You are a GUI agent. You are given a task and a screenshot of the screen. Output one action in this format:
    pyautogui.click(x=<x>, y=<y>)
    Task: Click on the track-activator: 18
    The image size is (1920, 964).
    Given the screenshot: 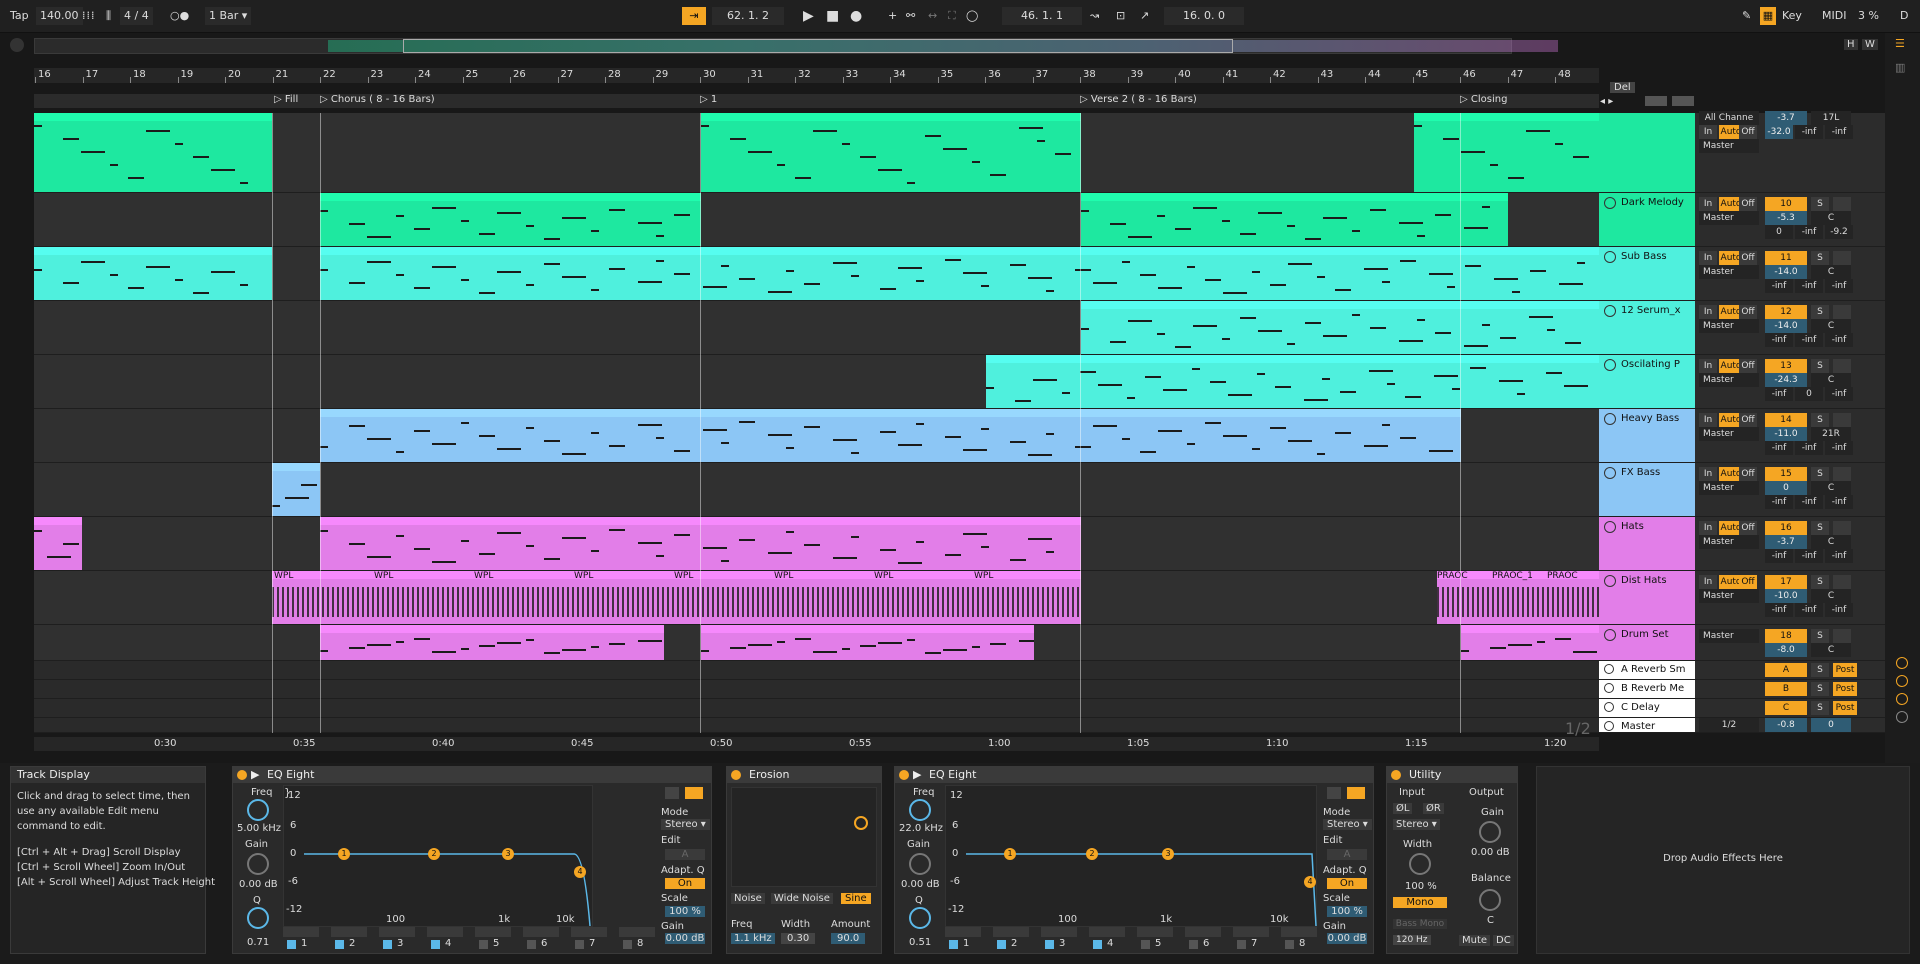 What is the action you would take?
    pyautogui.click(x=1786, y=636)
    